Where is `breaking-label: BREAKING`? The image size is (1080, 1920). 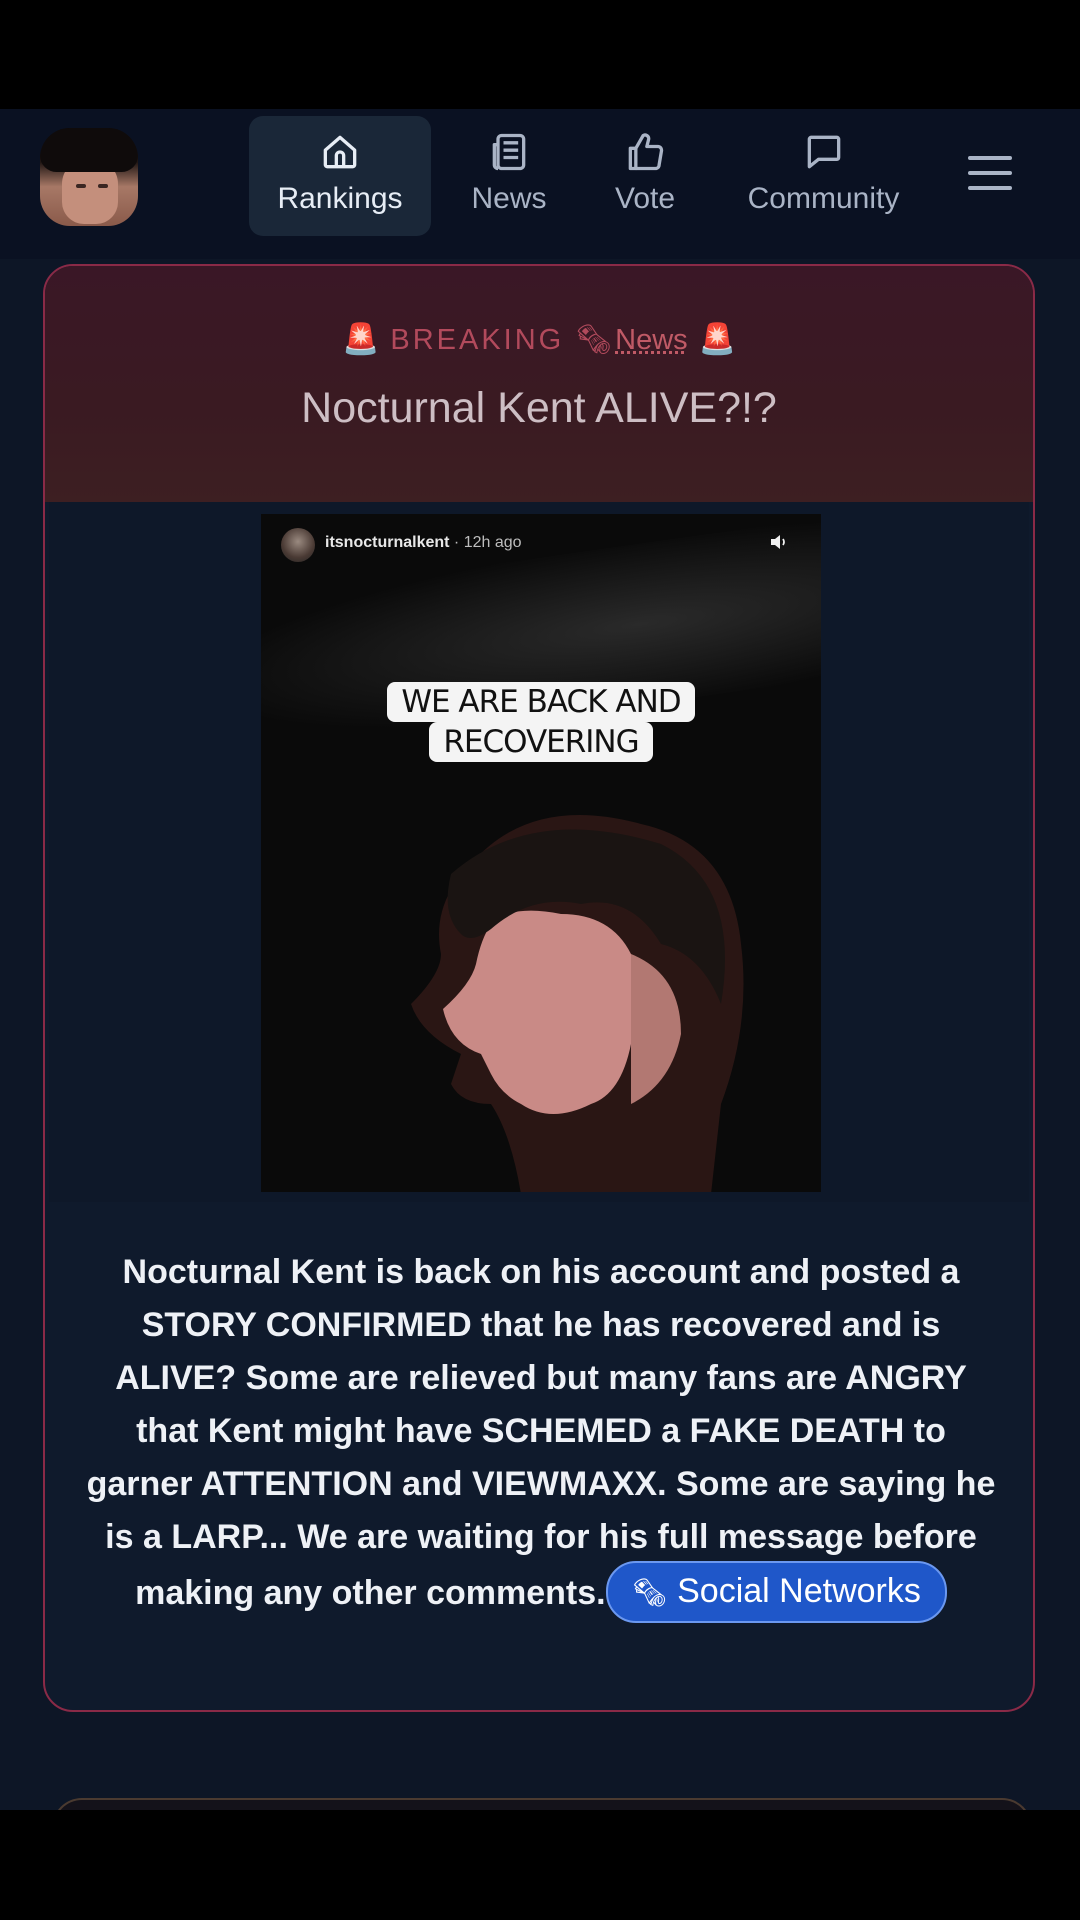 breaking-label: BREAKING is located at coordinates (477, 340).